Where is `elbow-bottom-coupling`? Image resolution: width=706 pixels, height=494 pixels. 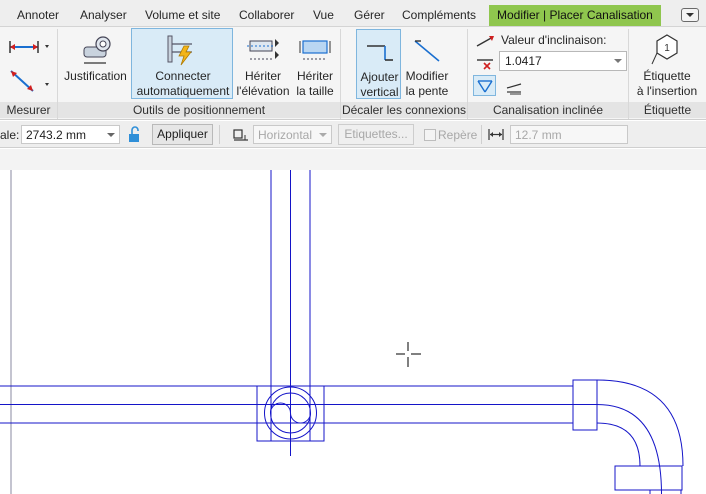 elbow-bottom-coupling is located at coordinates (648, 478).